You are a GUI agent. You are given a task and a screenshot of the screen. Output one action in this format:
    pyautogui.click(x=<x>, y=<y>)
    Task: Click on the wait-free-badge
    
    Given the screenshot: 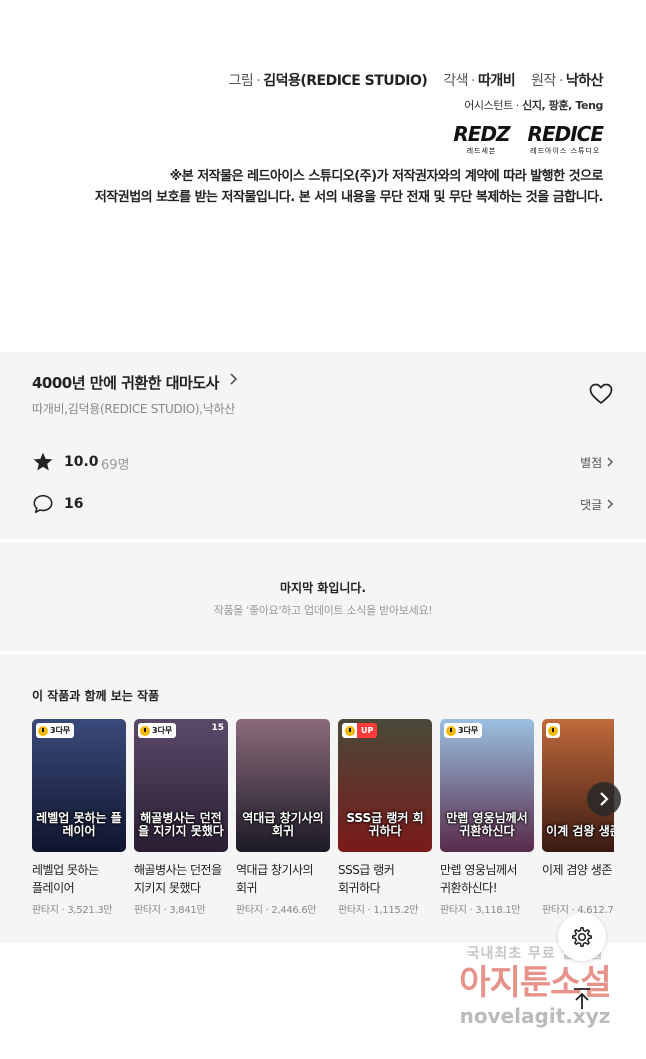 What is the action you would take?
    pyautogui.click(x=553, y=730)
    